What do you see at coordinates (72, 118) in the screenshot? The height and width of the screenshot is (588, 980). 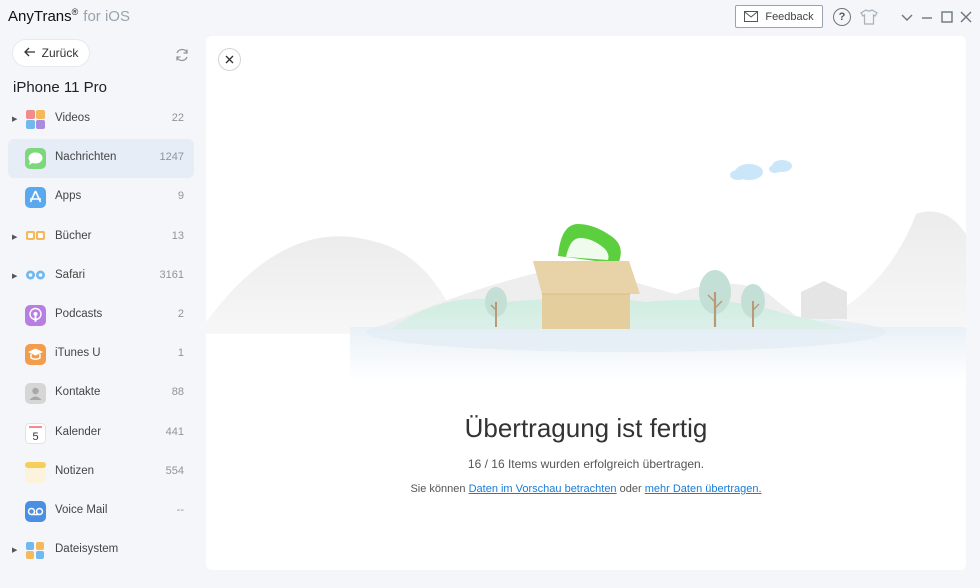 I see `sidebar-item-label: Videos` at bounding box center [72, 118].